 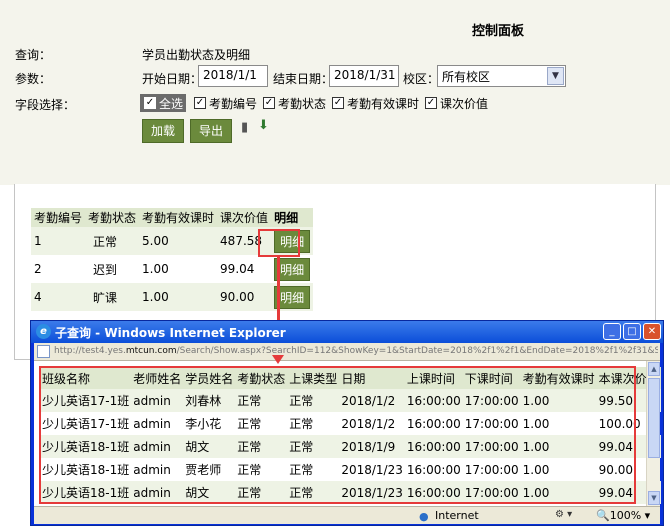 I want to click on cell-hours: 5.00, so click(x=178, y=241).